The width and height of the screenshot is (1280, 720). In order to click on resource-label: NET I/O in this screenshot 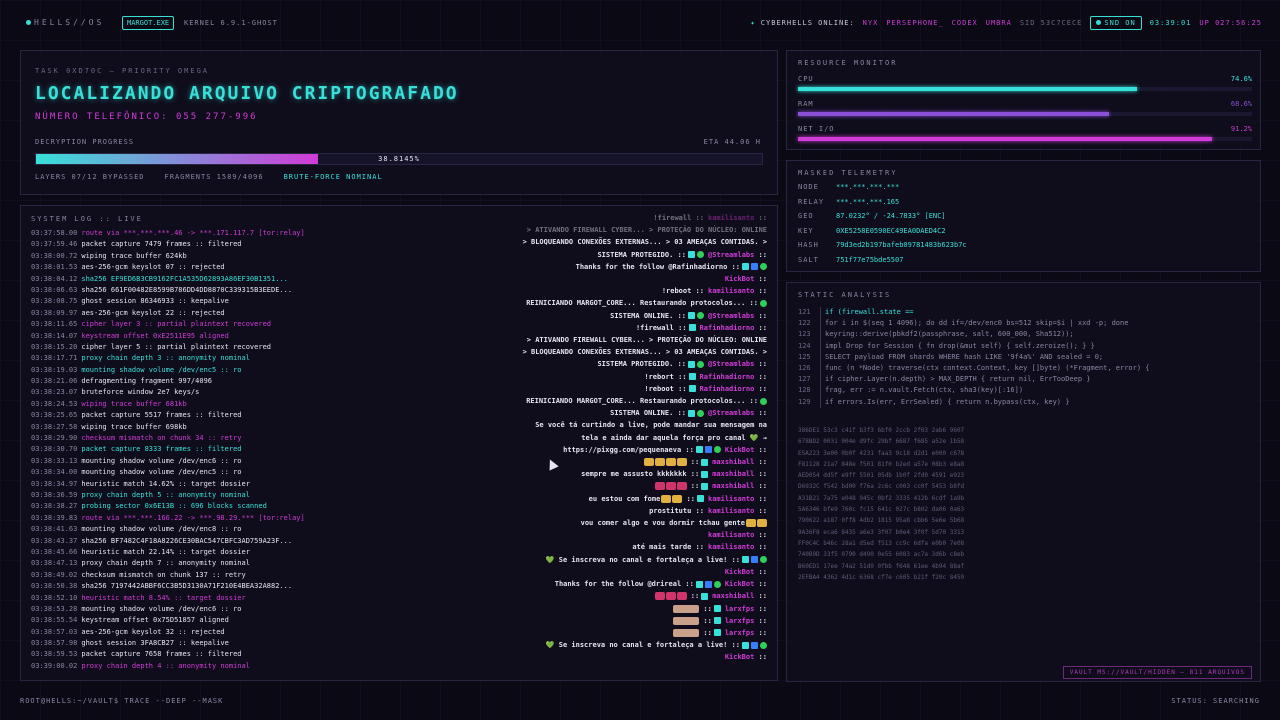, I will do `click(816, 129)`.